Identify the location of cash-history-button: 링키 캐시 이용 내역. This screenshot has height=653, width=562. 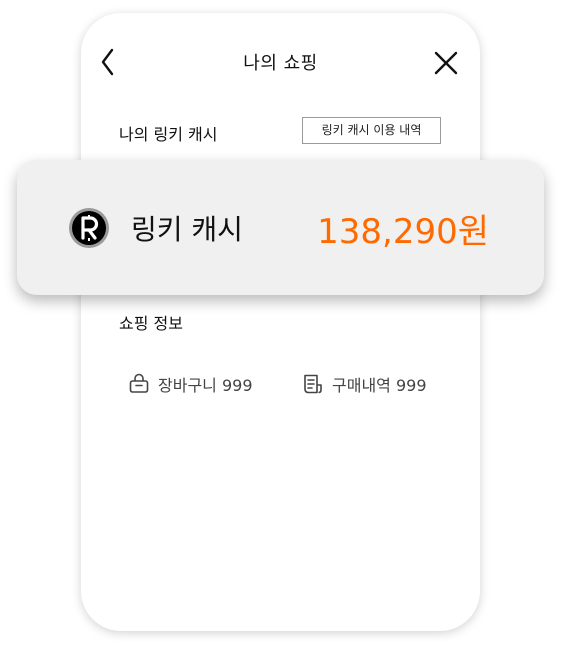
(371, 130).